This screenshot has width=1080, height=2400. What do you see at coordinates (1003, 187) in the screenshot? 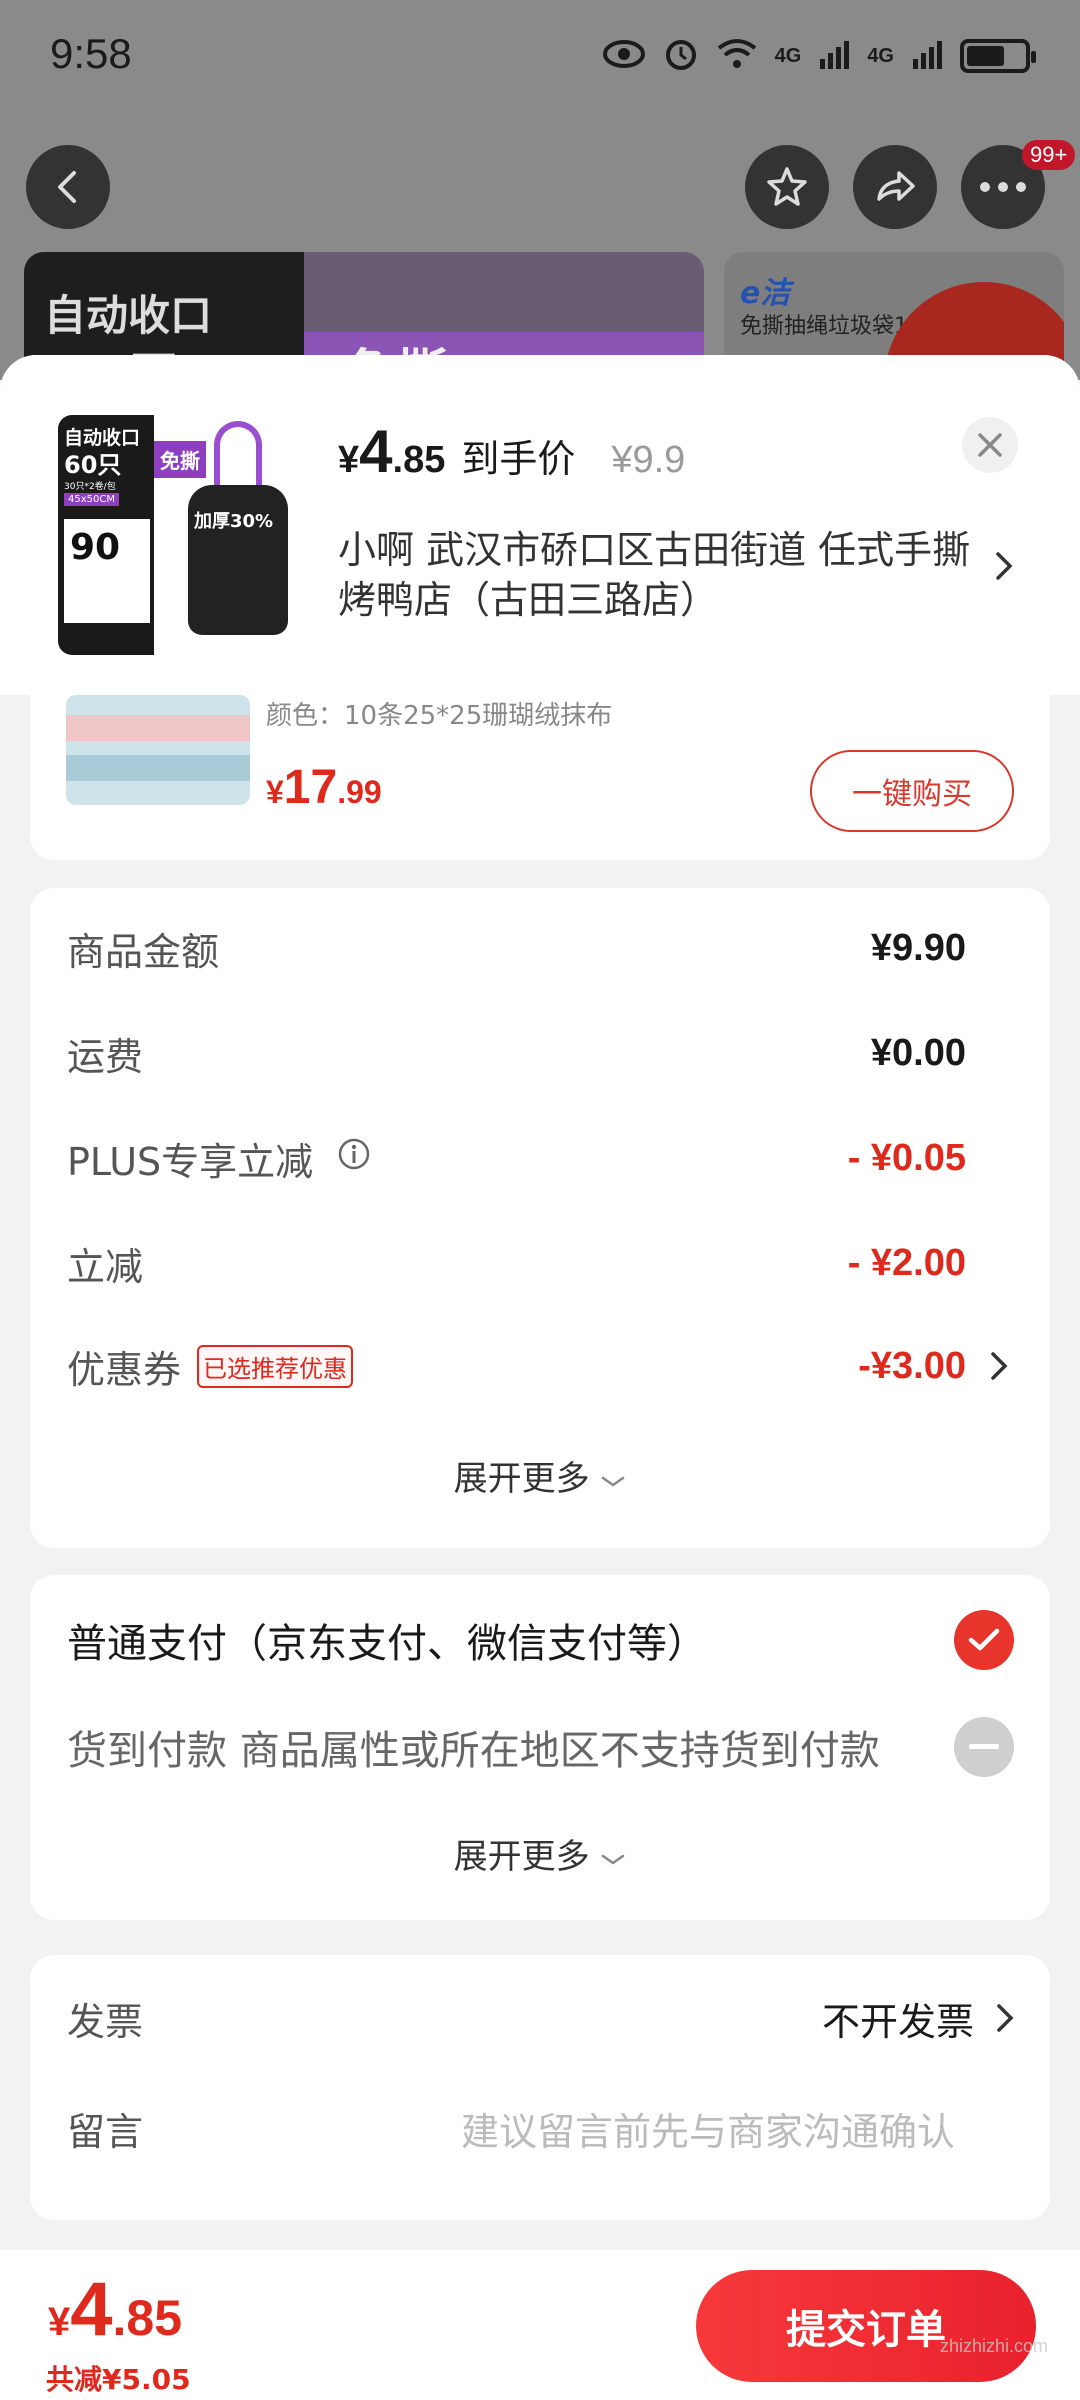
I see `more-icon` at bounding box center [1003, 187].